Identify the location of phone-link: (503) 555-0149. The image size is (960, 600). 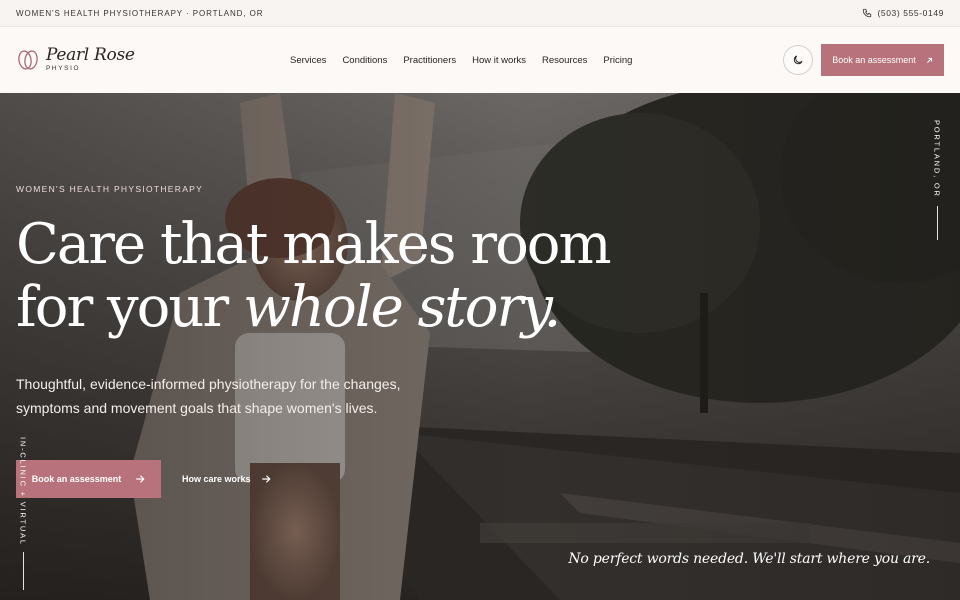
(903, 13).